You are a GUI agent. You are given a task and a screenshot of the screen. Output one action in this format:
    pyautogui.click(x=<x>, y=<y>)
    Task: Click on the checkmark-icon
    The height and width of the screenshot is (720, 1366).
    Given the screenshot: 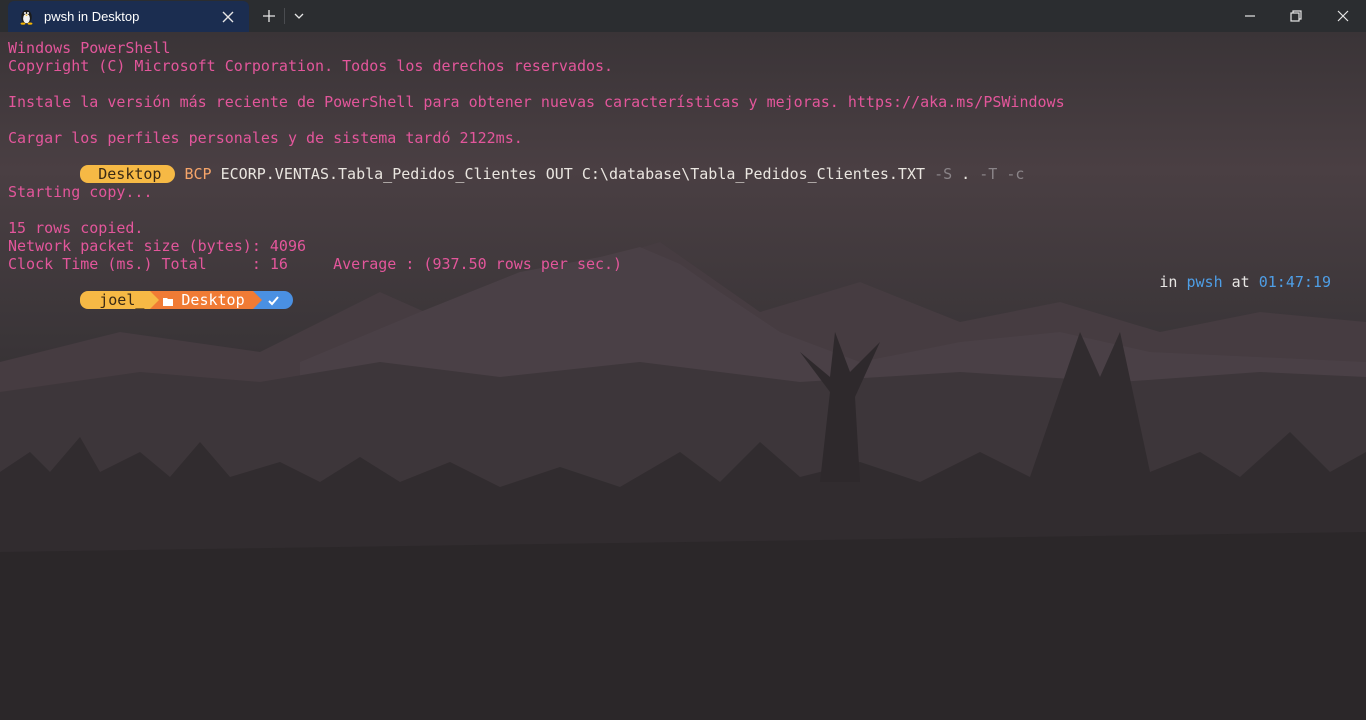 What is the action you would take?
    pyautogui.click(x=273, y=301)
    